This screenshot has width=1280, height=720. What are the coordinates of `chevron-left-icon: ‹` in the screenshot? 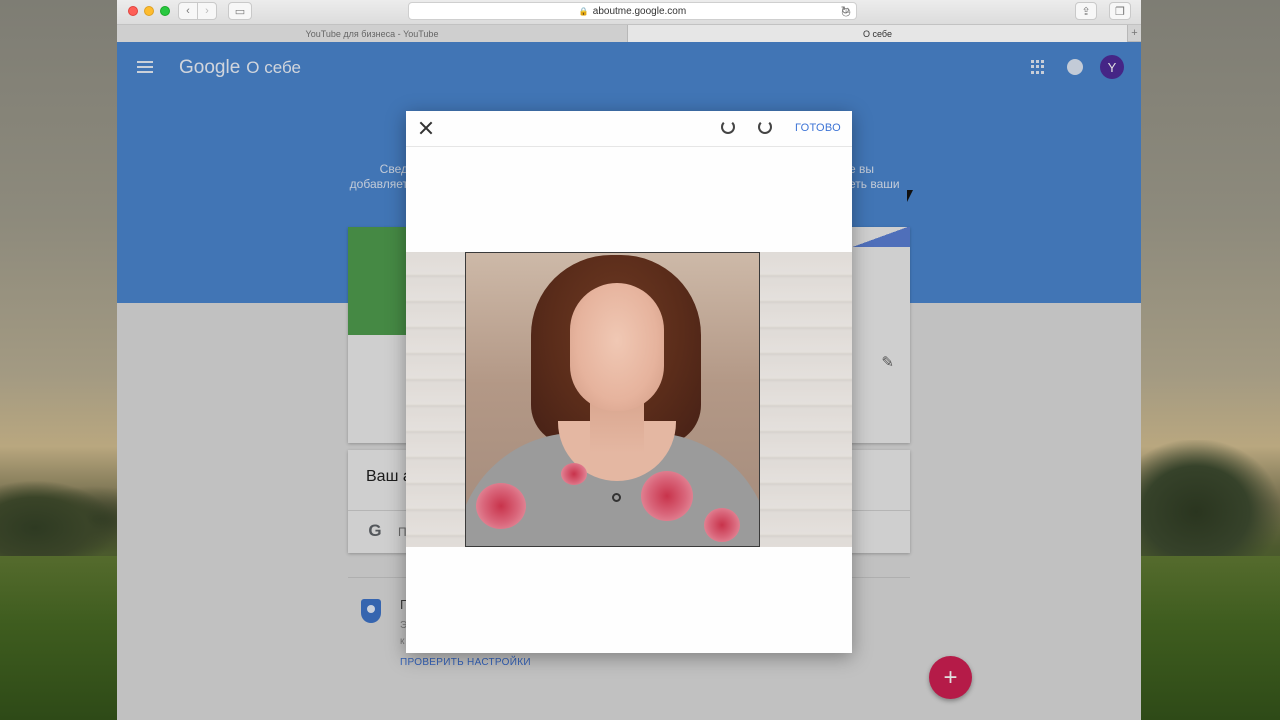 It's located at (188, 11).